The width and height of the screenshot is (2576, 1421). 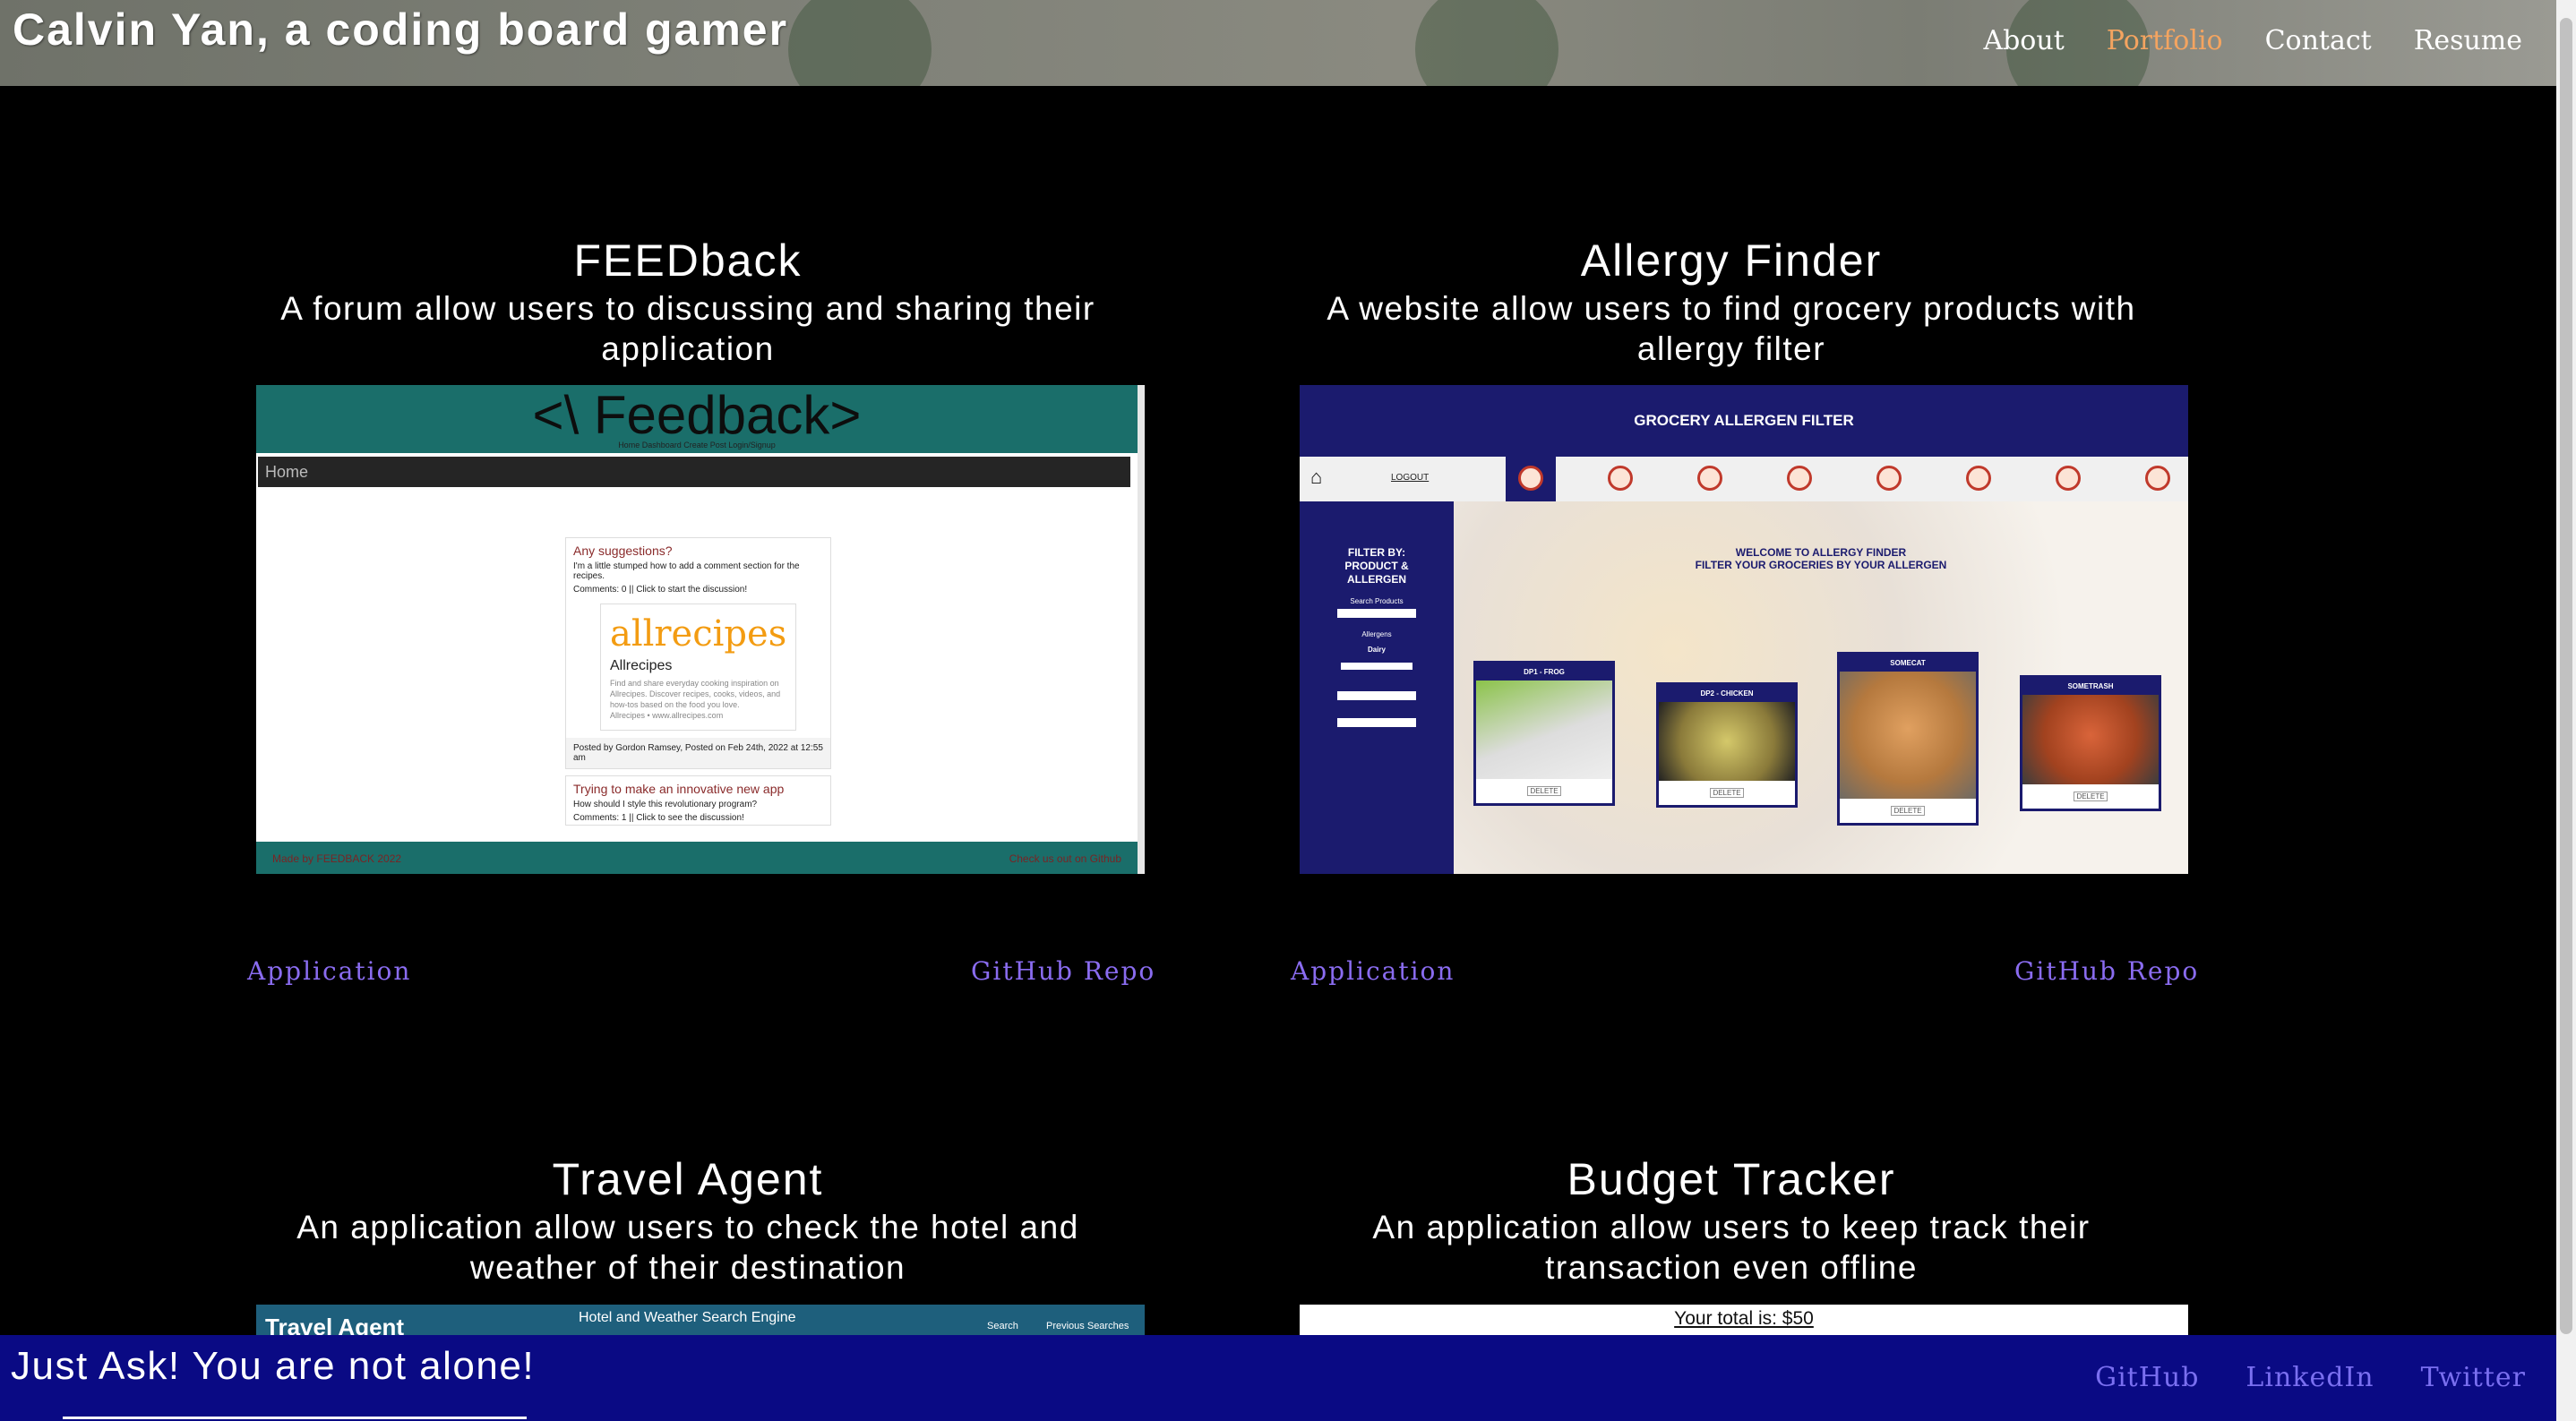 What do you see at coordinates (1744, 421) in the screenshot?
I see `screenshot-banner: GROCERY ALLERGEN FILTER` at bounding box center [1744, 421].